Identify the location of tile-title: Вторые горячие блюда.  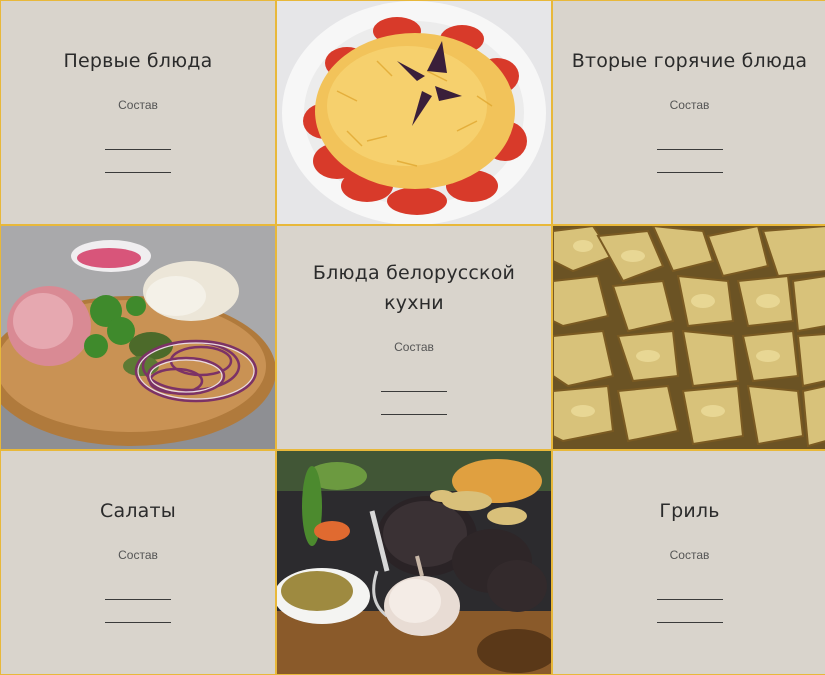
(689, 61).